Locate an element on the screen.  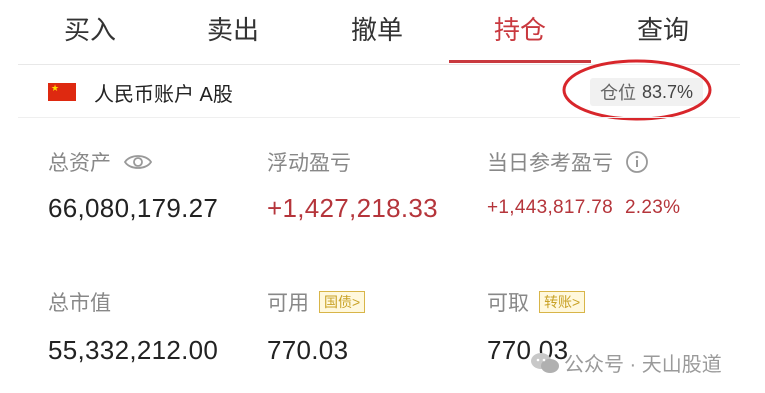
position-ratio-badge: 仓位 83.7% is located at coordinates (647, 92).